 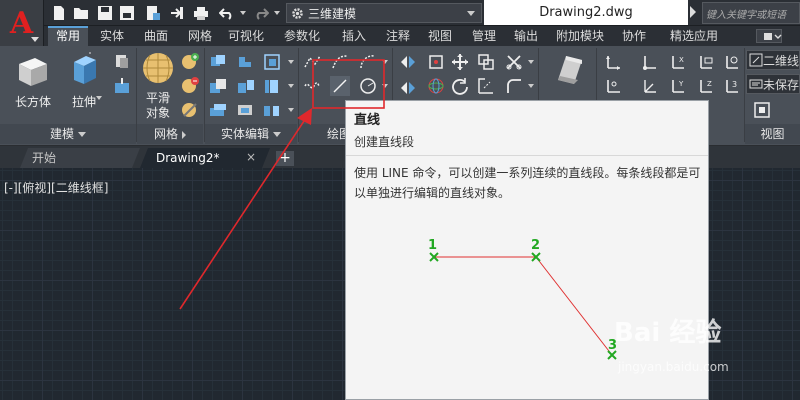 What do you see at coordinates (678, 62) in the screenshot?
I see `ucs-x-icon: X` at bounding box center [678, 62].